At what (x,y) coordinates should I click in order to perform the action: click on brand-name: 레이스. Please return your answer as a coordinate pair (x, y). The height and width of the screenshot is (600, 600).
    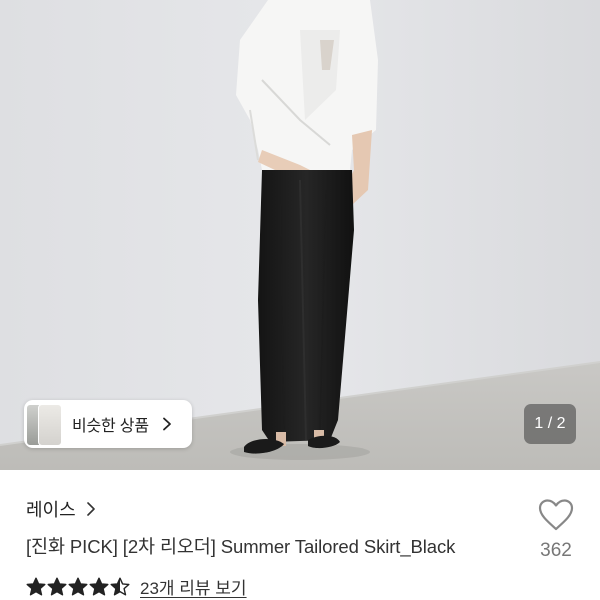
    Looking at the image, I should click on (51, 510).